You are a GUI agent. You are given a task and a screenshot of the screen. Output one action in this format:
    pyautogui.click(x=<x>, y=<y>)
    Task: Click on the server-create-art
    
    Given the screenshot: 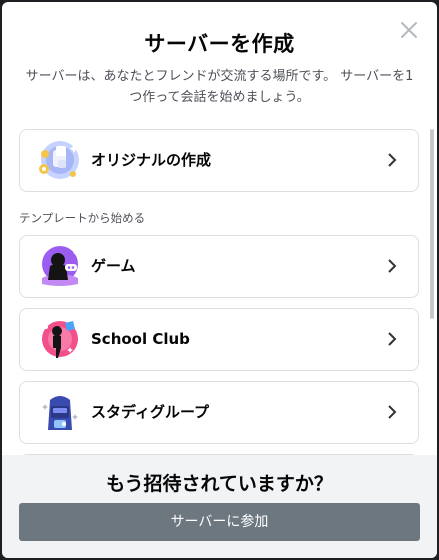 What is the action you would take?
    pyautogui.click(x=59, y=160)
    